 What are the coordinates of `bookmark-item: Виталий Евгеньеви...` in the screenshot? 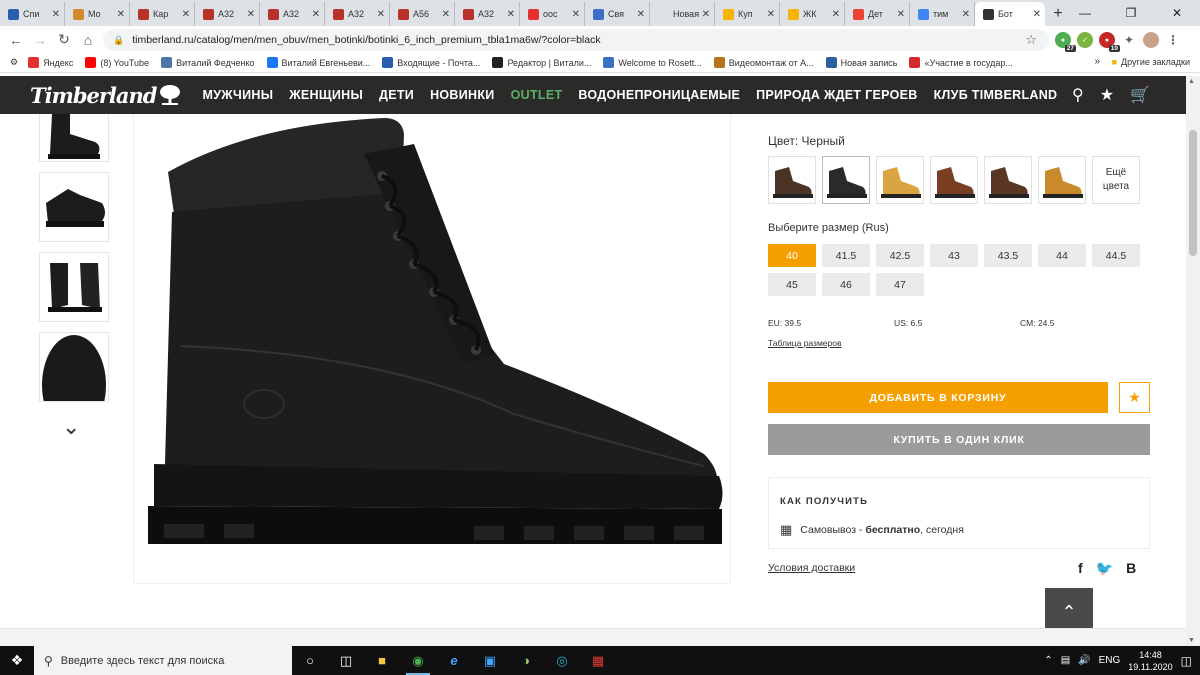 It's located at (318, 62).